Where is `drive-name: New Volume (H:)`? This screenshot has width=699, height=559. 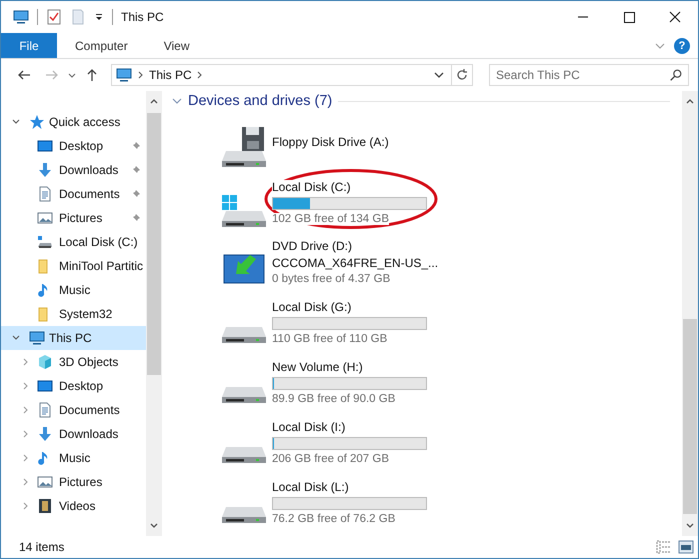
drive-name: New Volume (H:) is located at coordinates (317, 367).